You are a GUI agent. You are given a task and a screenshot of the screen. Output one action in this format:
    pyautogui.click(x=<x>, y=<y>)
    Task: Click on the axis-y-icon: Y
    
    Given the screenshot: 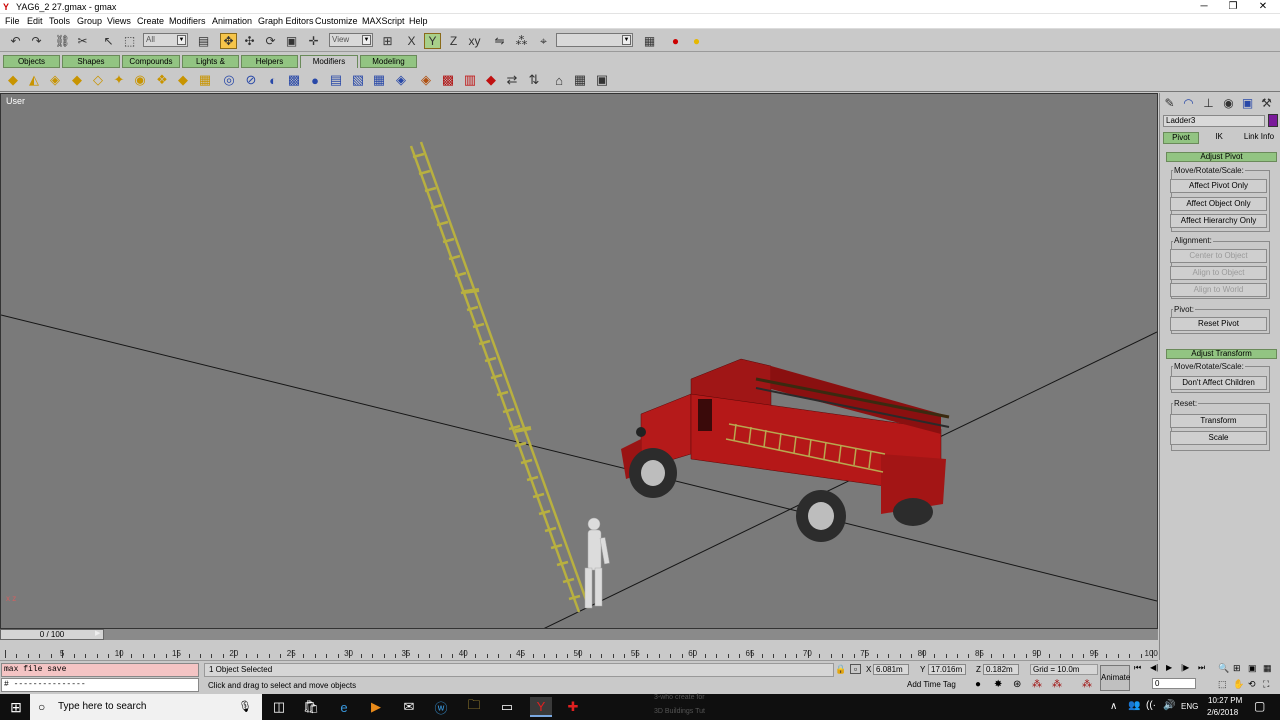 What is the action you would take?
    pyautogui.click(x=432, y=41)
    